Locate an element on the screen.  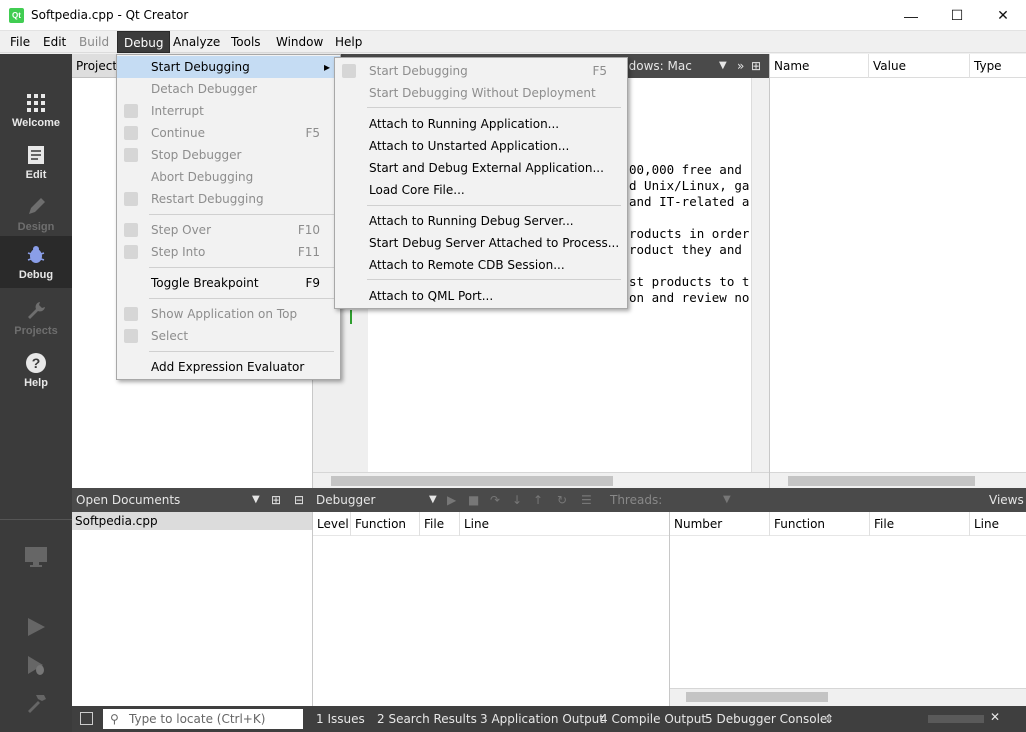
menu-show-application-on-top: Show Application on Top is located at coordinates (228, 314).